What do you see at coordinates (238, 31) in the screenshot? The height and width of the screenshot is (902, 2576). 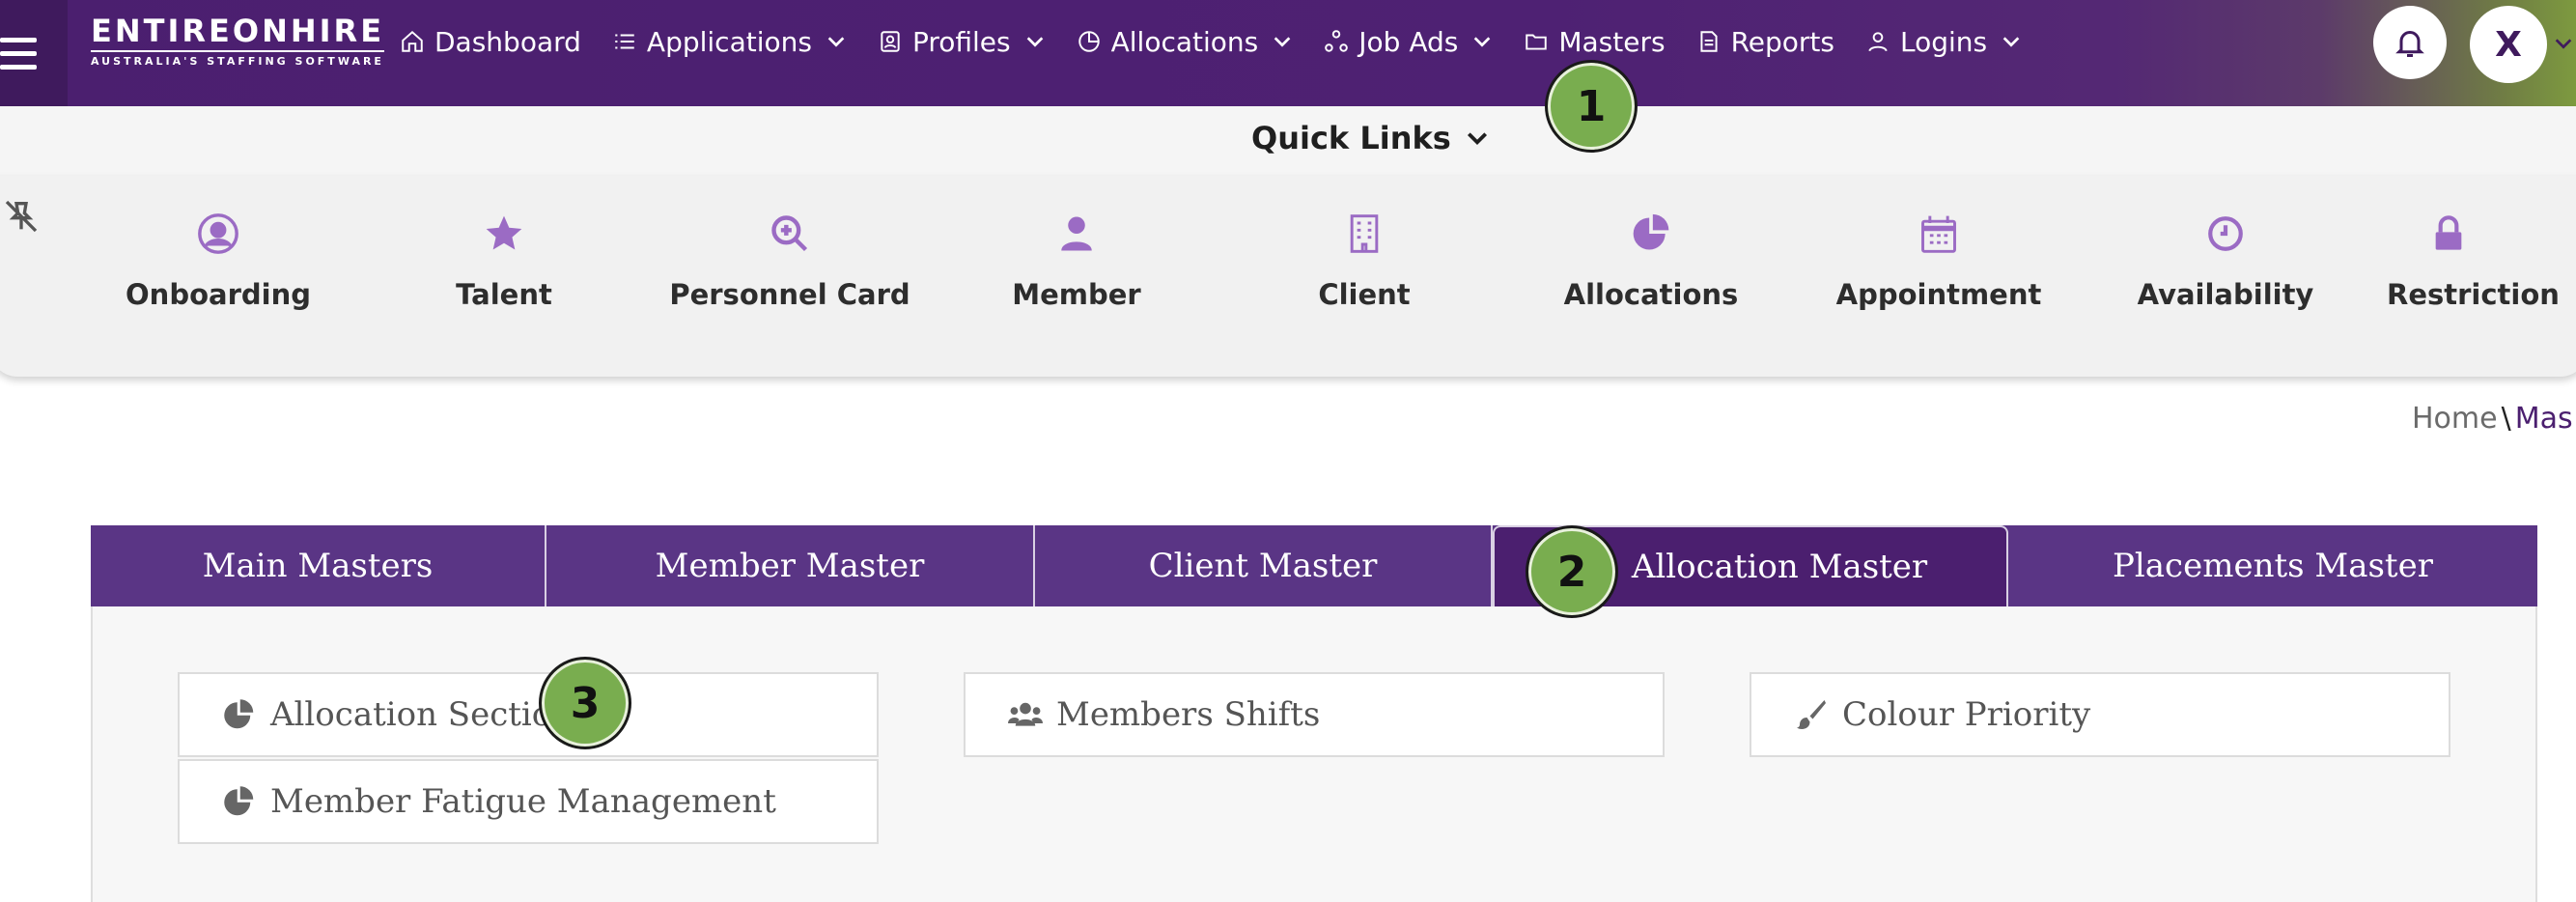 I see `logo-text: ENTIREONHIRE` at bounding box center [238, 31].